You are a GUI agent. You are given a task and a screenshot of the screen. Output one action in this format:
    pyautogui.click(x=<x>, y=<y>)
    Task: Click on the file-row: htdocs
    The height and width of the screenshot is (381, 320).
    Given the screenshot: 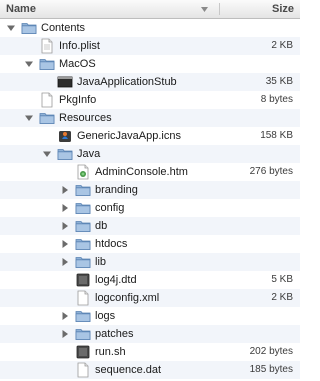 What is the action you would take?
    pyautogui.click(x=150, y=244)
    